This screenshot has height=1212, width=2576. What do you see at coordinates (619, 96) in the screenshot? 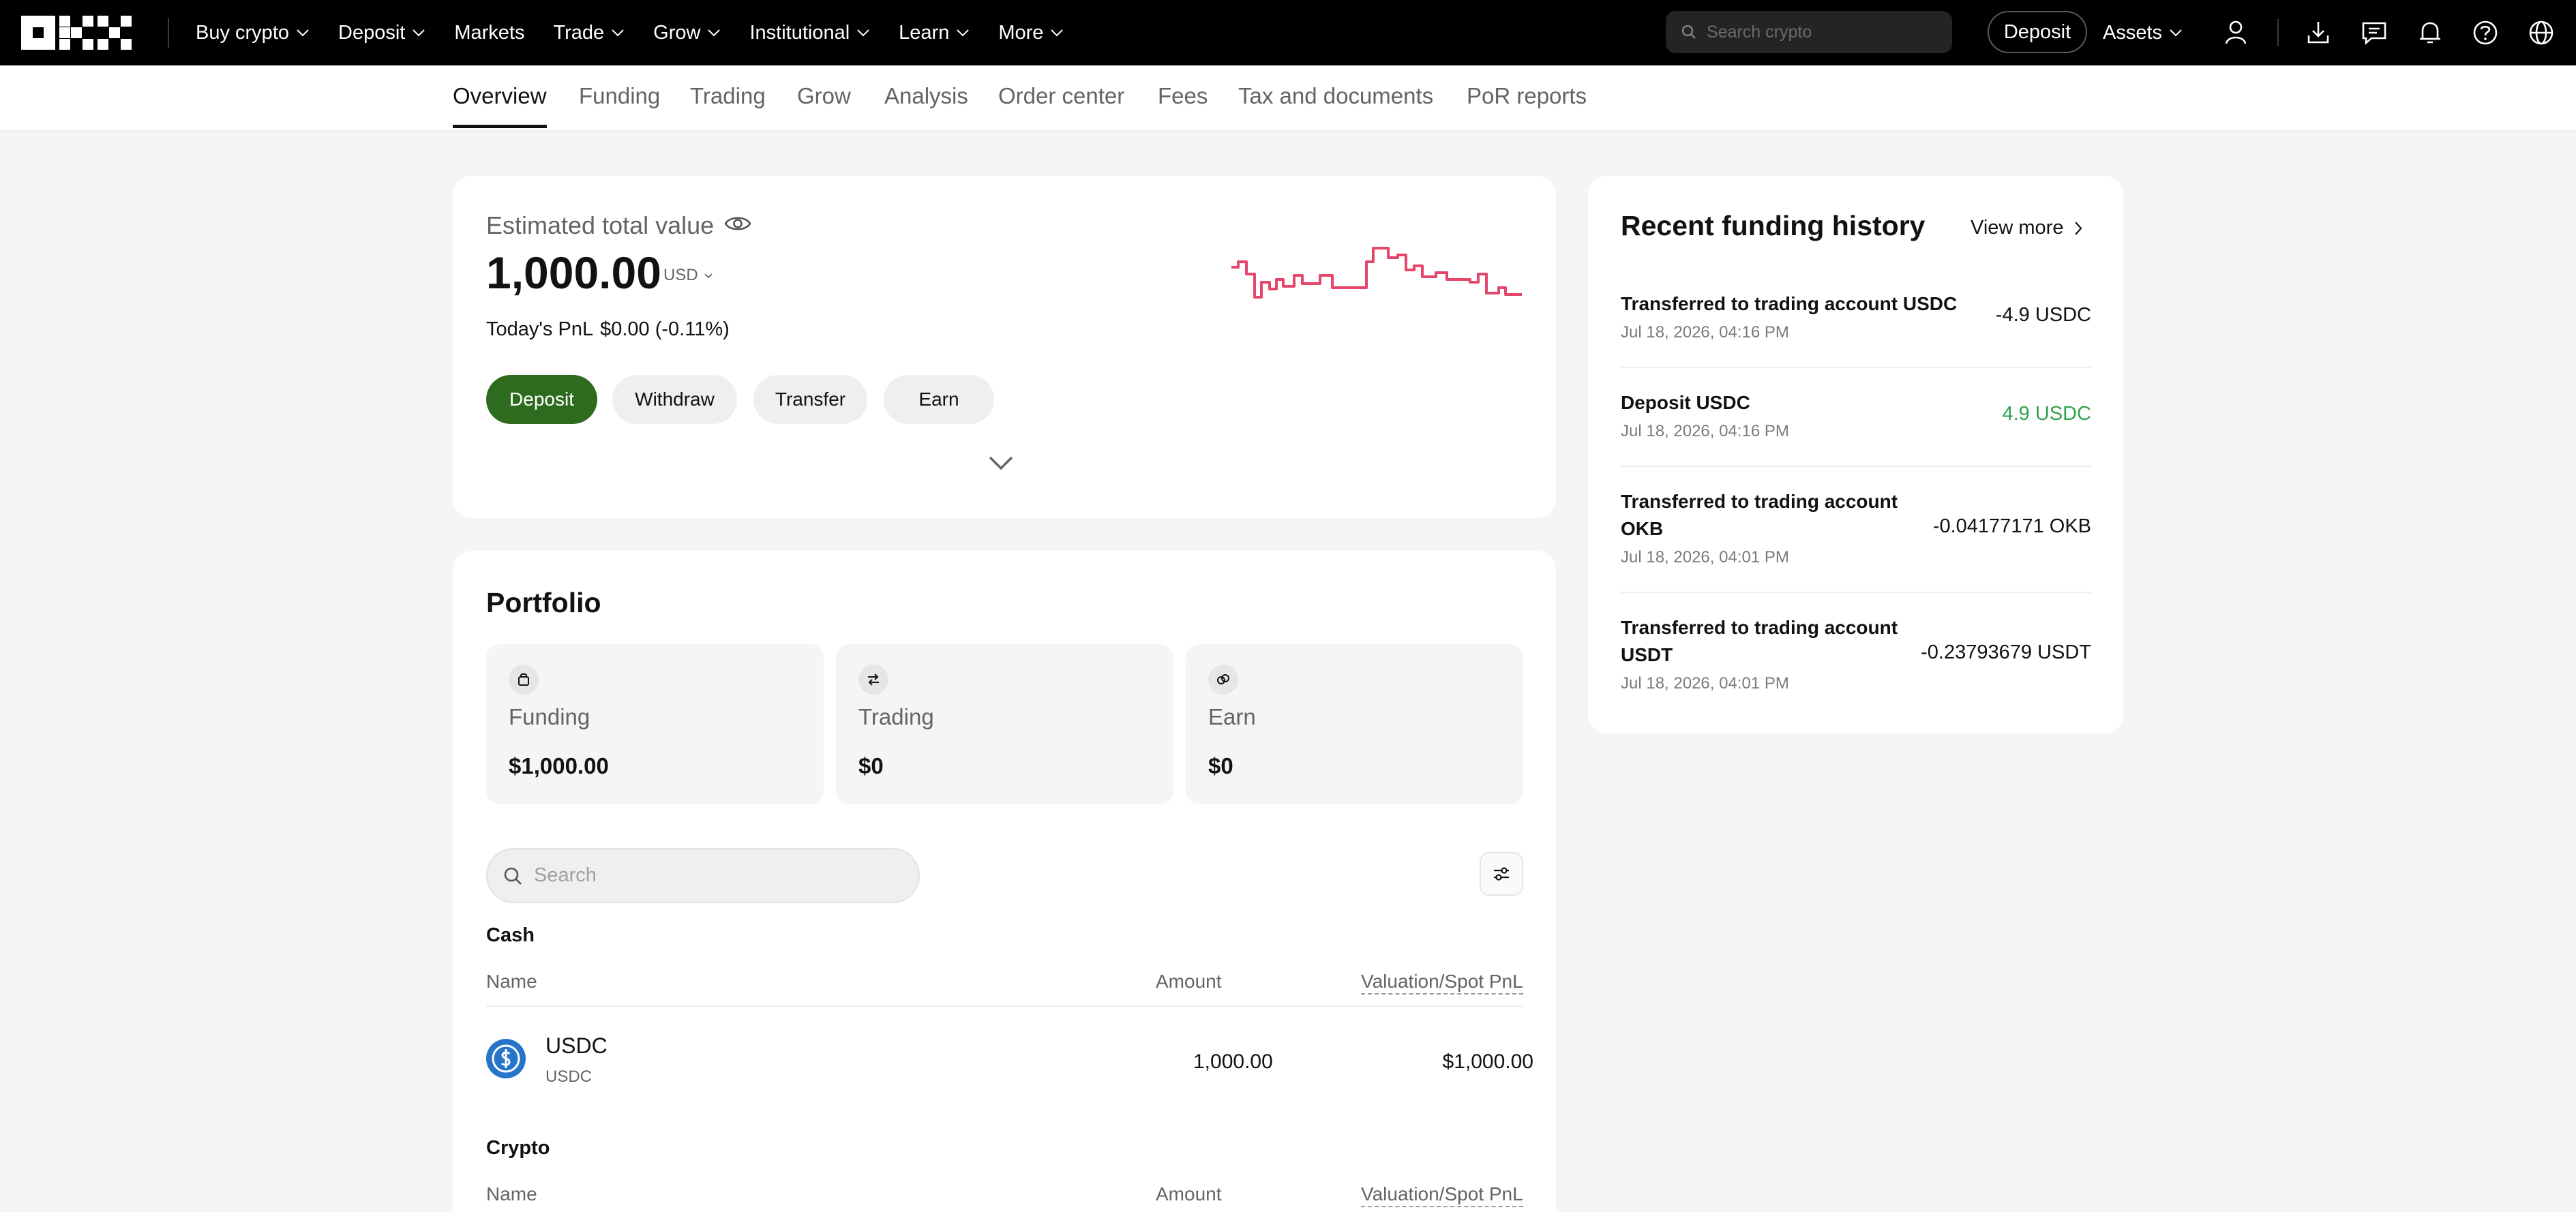
I see `tab-funding: Funding` at bounding box center [619, 96].